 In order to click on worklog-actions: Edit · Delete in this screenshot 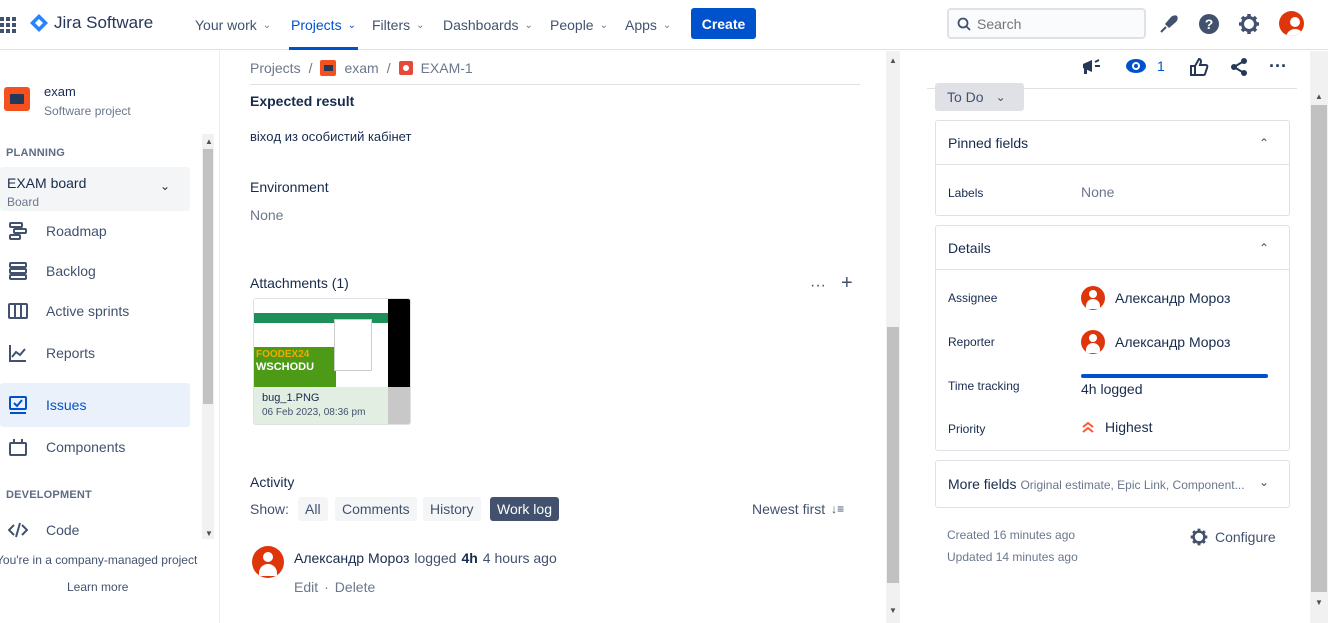, I will do `click(334, 587)`.